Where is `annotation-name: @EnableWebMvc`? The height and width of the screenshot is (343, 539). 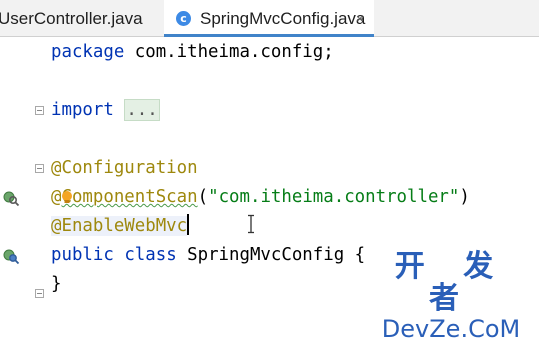 annotation-name: @EnableWebMvc is located at coordinates (119, 226).